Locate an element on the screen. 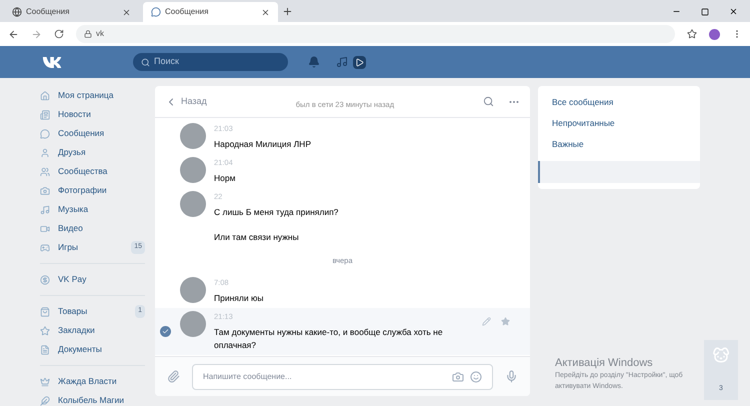 This screenshot has height=406, width=750. vk-tab-icon is located at coordinates (156, 12).